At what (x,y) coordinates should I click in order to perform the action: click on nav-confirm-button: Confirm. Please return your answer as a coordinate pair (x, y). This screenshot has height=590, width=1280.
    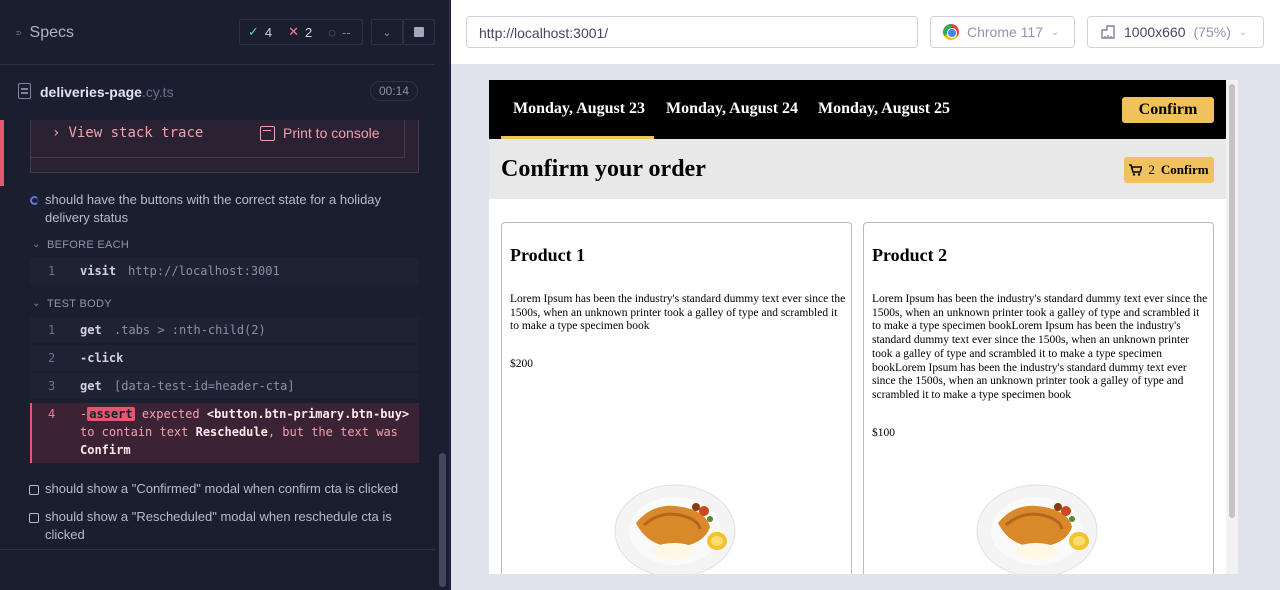
    Looking at the image, I should click on (1168, 110).